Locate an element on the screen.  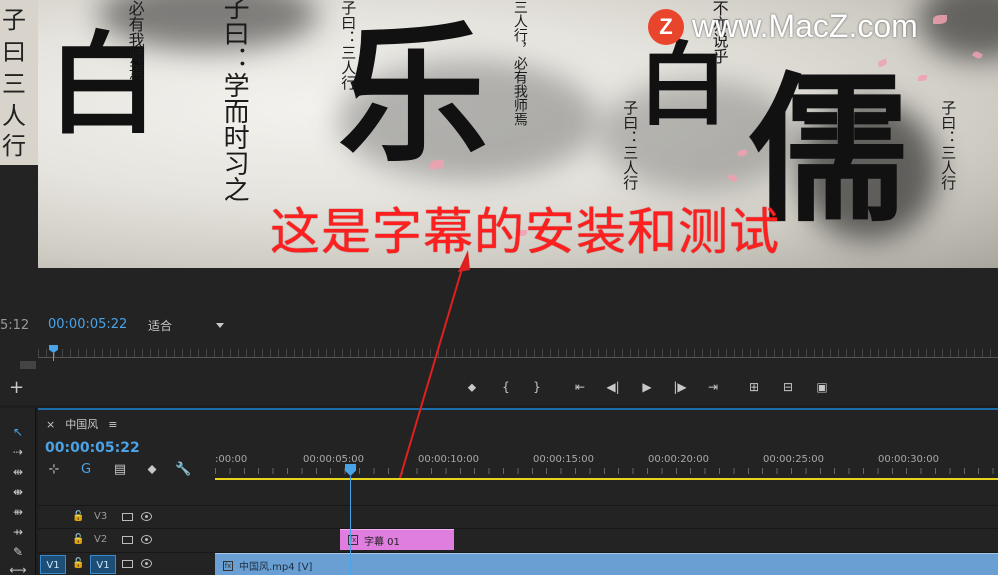
snap-icon: ⊹ is located at coordinates (54, 469).